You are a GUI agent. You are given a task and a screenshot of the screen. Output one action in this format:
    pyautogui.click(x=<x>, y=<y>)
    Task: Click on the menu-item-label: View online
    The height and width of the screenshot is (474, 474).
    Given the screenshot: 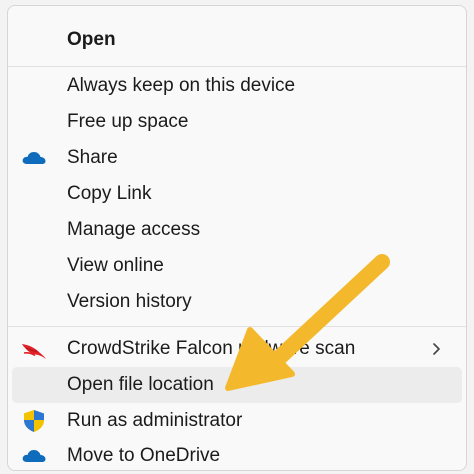 What is the action you would take?
    pyautogui.click(x=115, y=265)
    